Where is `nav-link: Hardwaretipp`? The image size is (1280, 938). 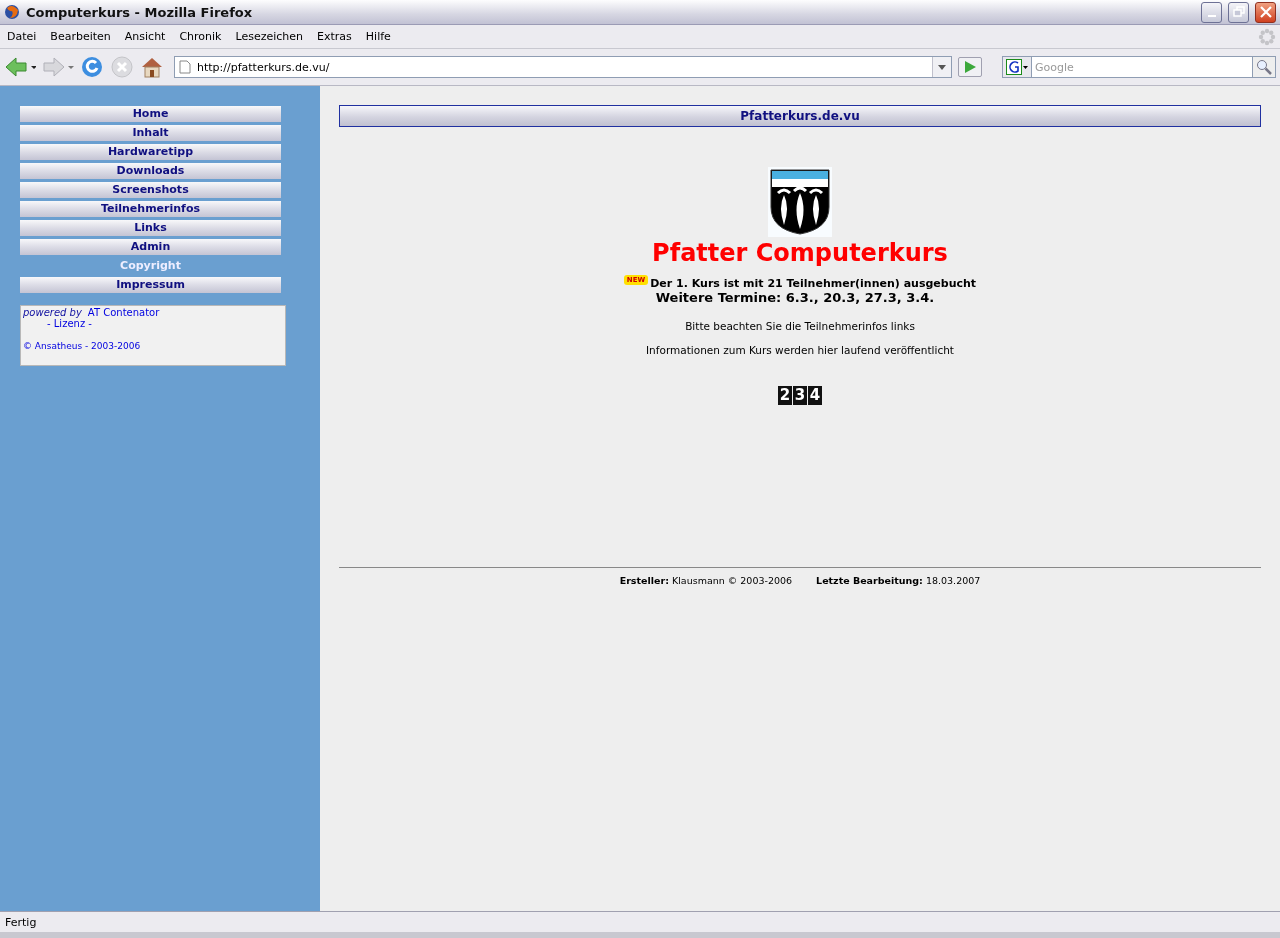 nav-link: Hardwaretipp is located at coordinates (150, 152).